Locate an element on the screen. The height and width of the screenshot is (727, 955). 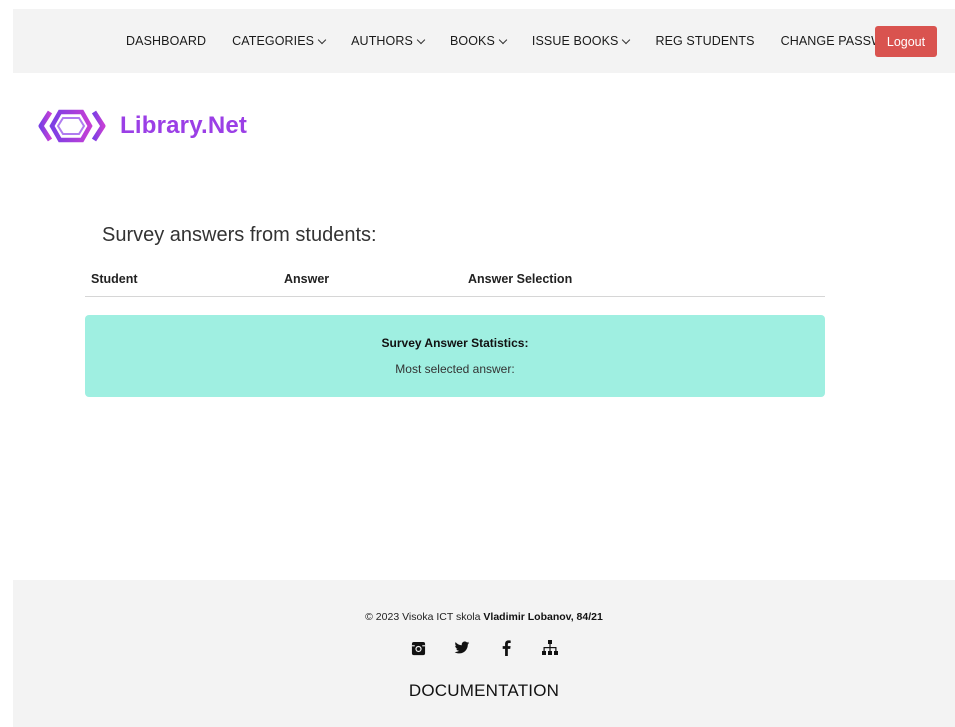
column-answer: Answer is located at coordinates (307, 279).